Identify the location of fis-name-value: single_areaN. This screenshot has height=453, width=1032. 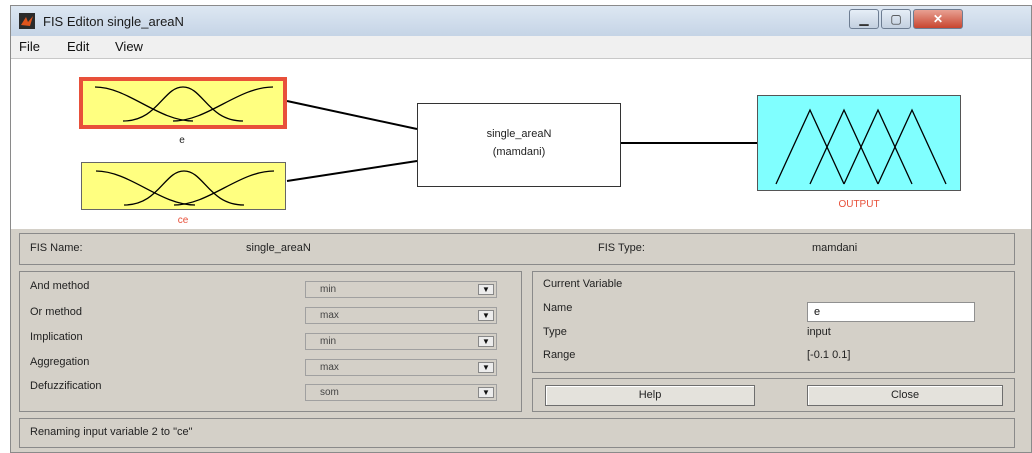
(278, 248).